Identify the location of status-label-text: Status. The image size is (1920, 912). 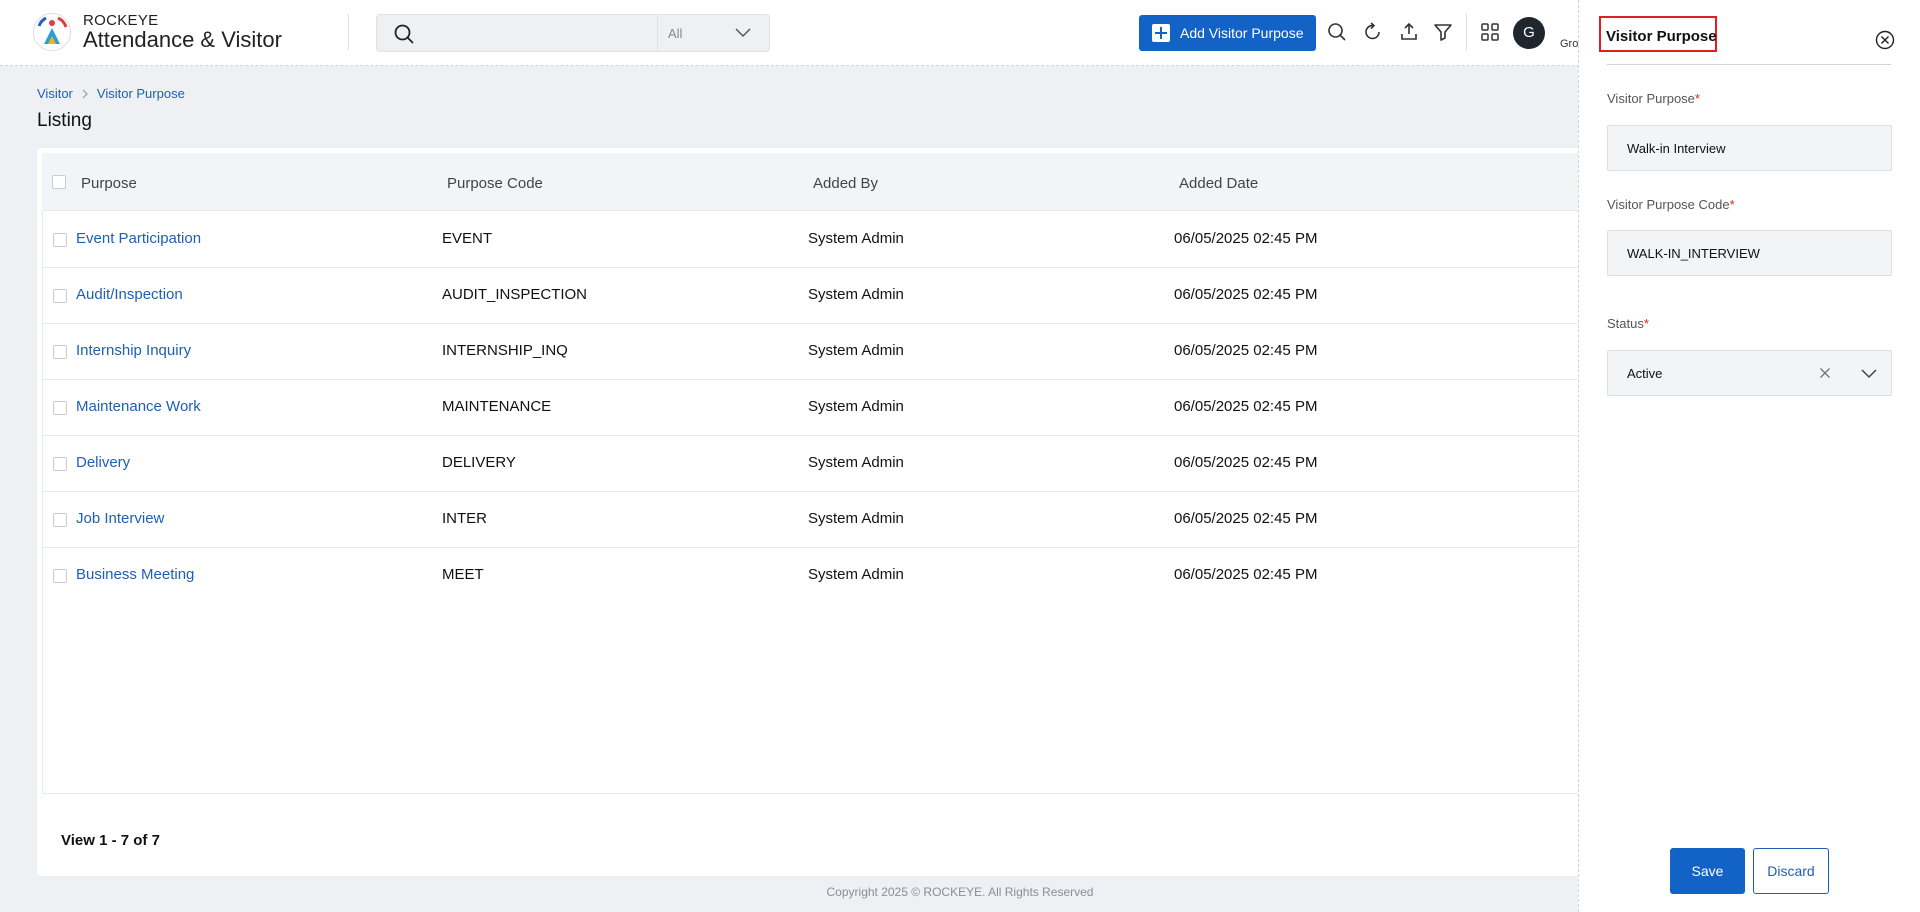
(1625, 323).